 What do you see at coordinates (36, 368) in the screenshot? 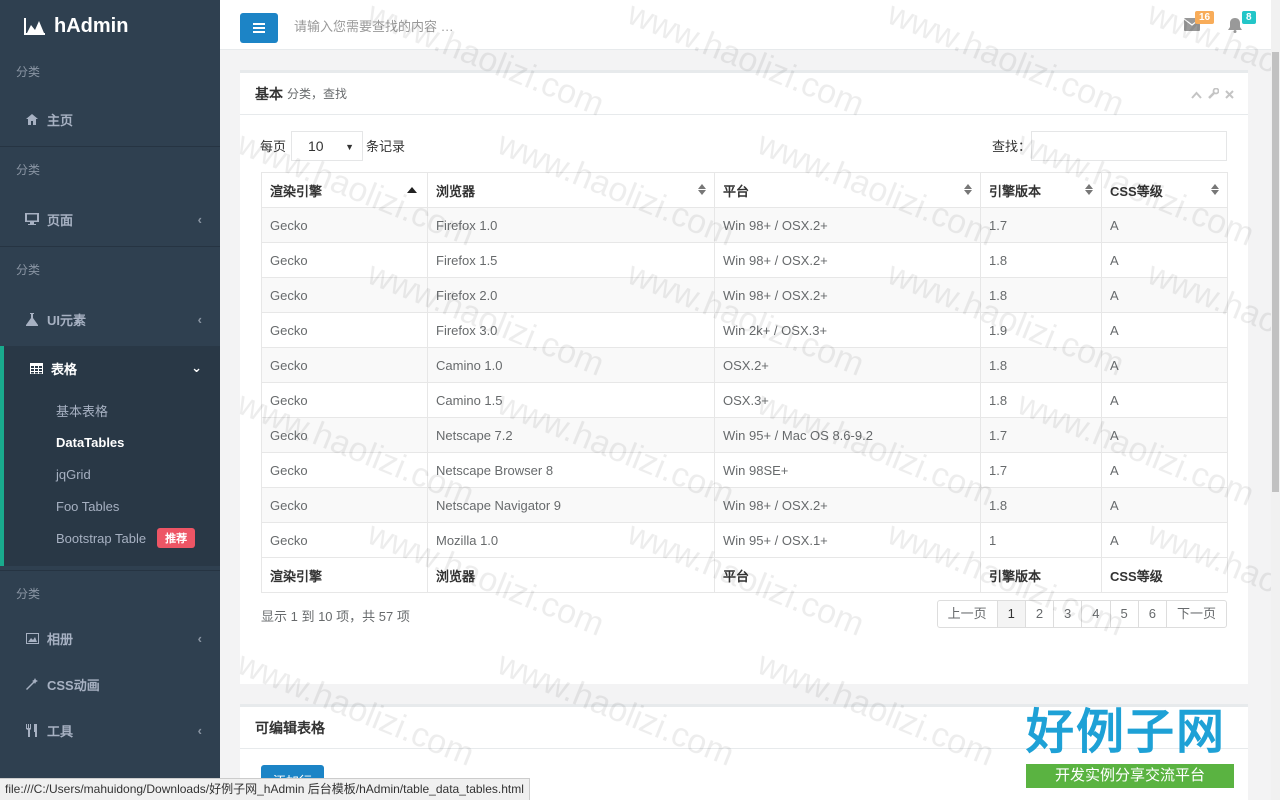
I see `table-icon` at bounding box center [36, 368].